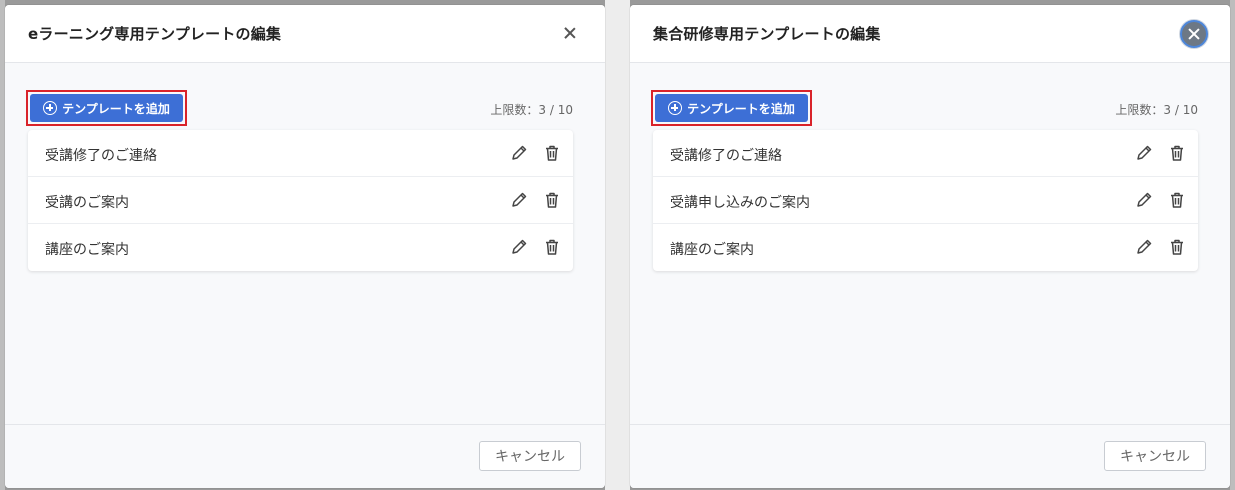  Describe the element at coordinates (740, 203) in the screenshot. I see `template-name: 受講申し込みのご案内` at that location.